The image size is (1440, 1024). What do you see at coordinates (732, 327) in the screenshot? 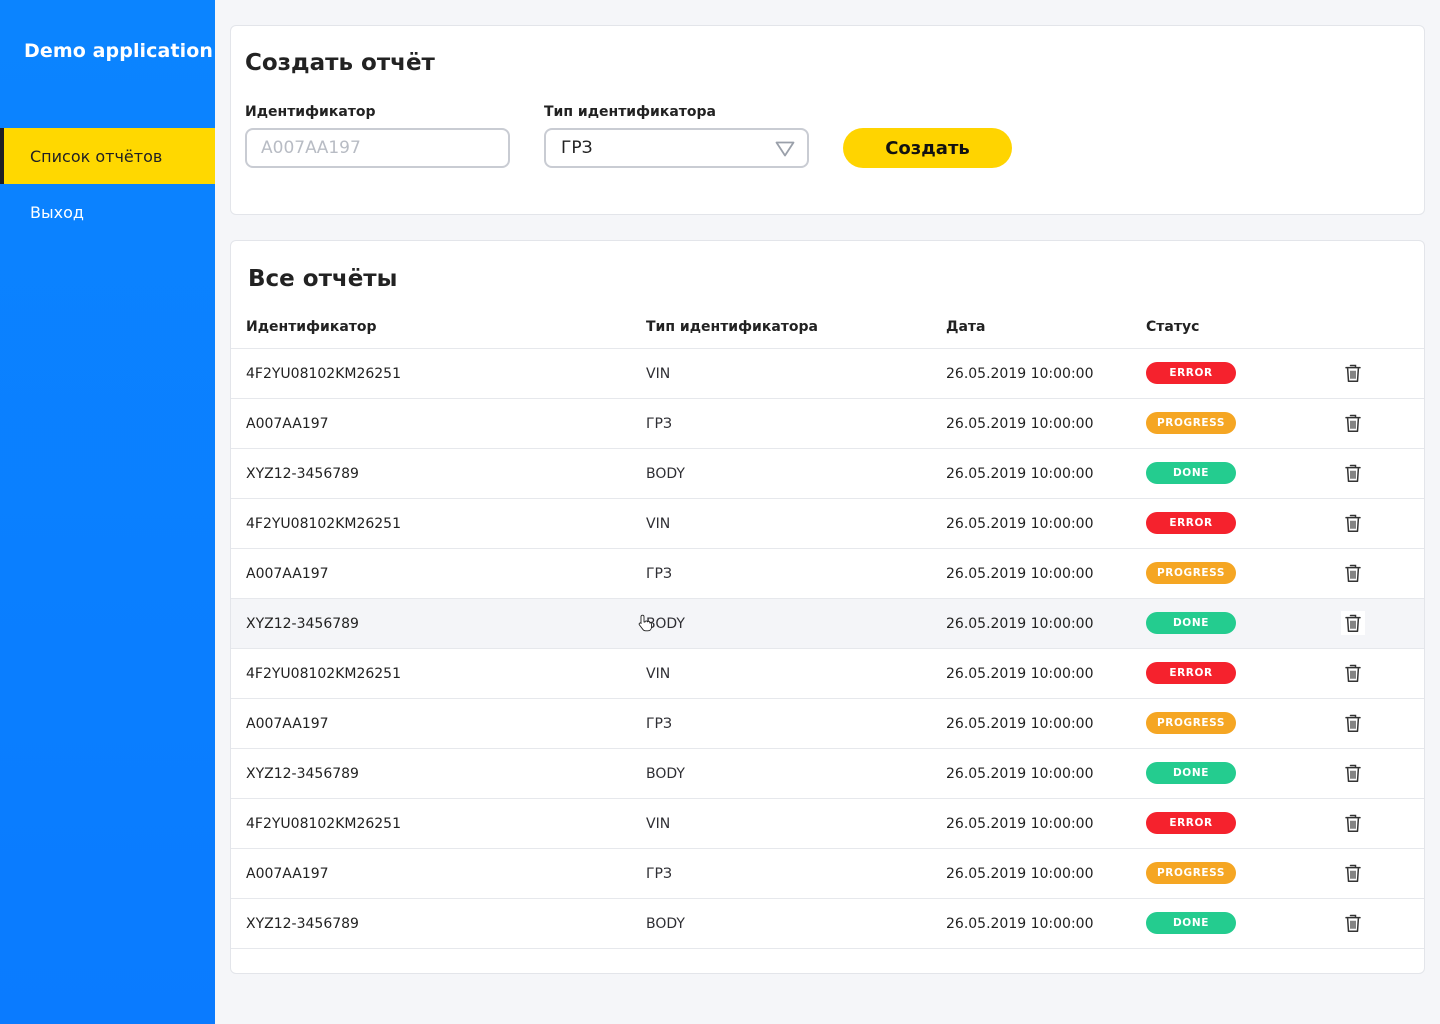
I see `column-header-type: Тип идентификатора` at bounding box center [732, 327].